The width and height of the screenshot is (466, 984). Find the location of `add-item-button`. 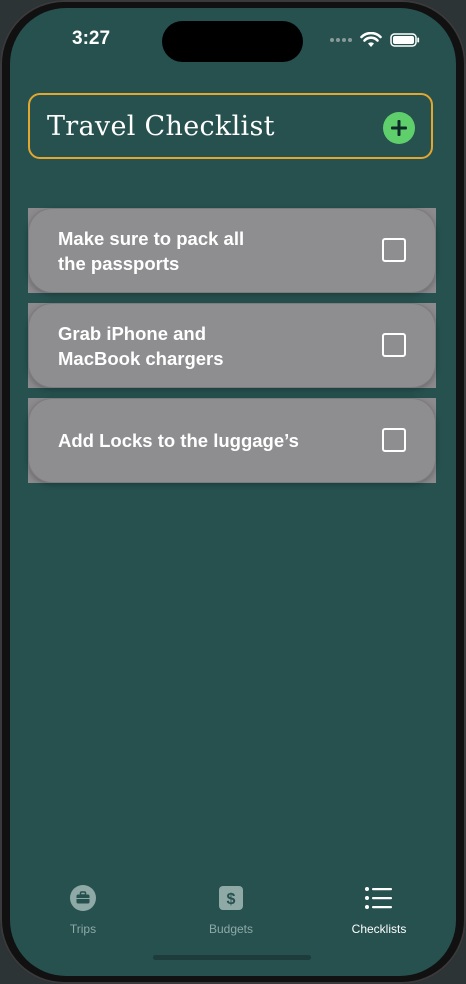

add-item-button is located at coordinates (399, 128).